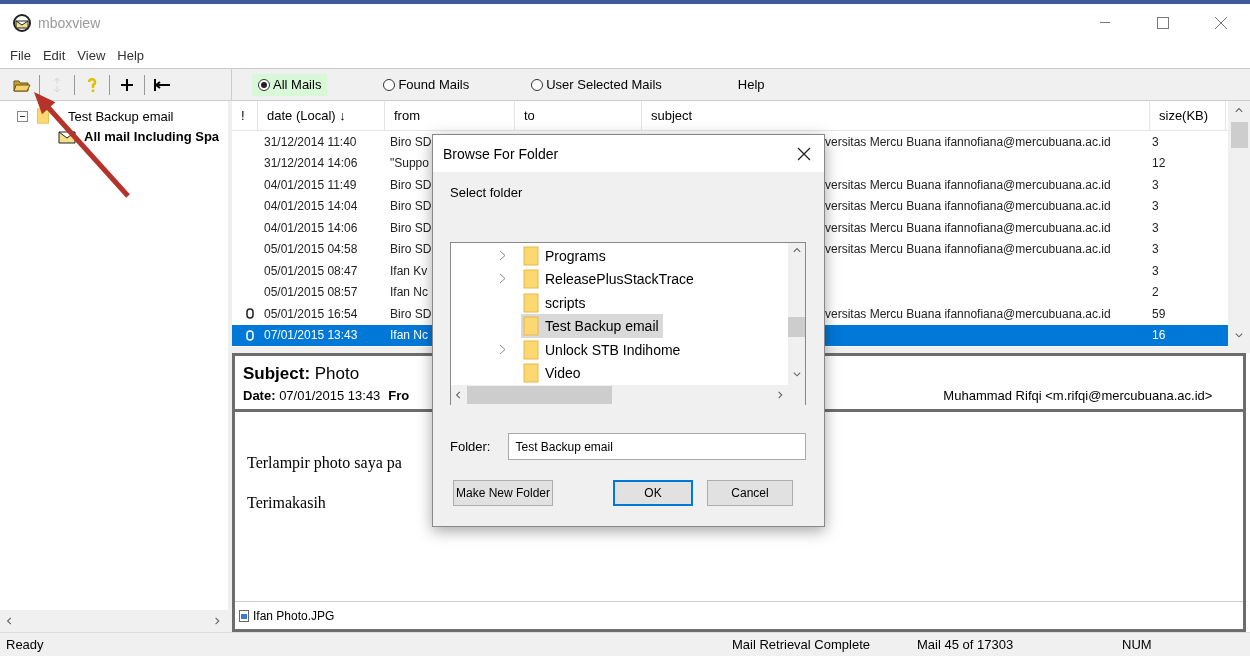 Image resolution: width=1250 pixels, height=656 pixels. I want to click on folder-item: Video, so click(553, 373).